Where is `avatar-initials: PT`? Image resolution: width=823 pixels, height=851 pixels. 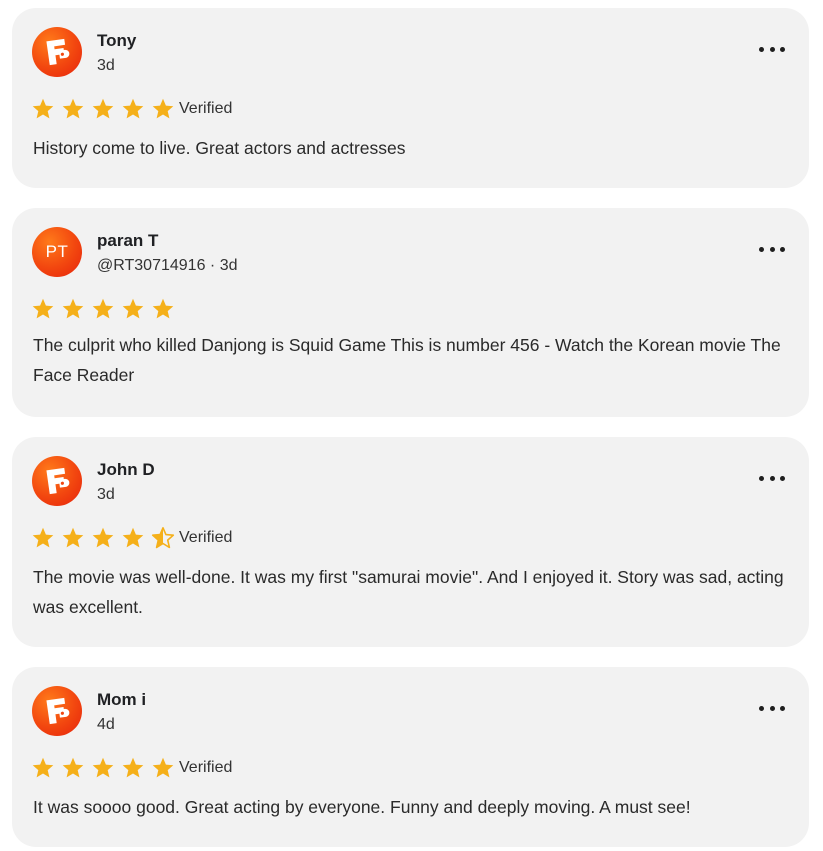 avatar-initials: PT is located at coordinates (57, 251).